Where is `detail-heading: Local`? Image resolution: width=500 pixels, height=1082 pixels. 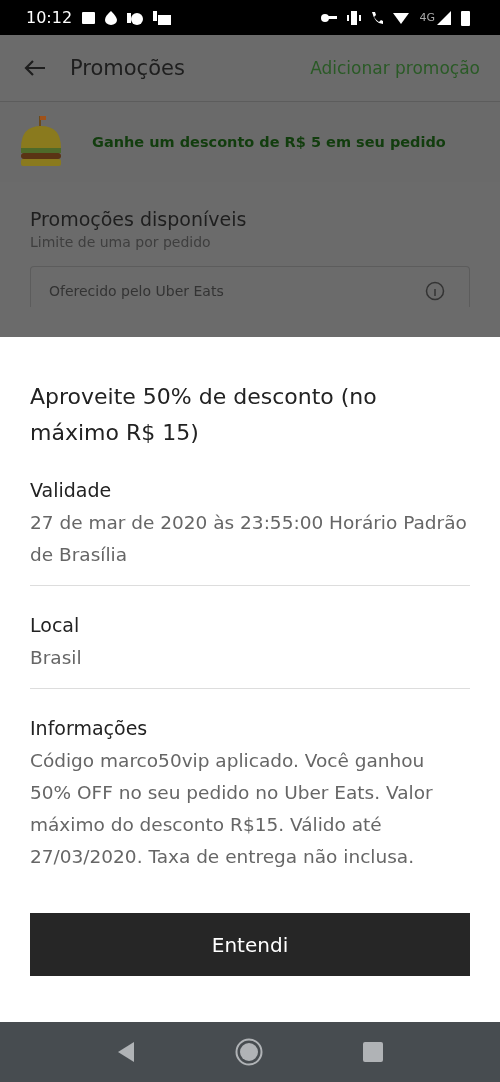
detail-heading: Local is located at coordinates (55, 625).